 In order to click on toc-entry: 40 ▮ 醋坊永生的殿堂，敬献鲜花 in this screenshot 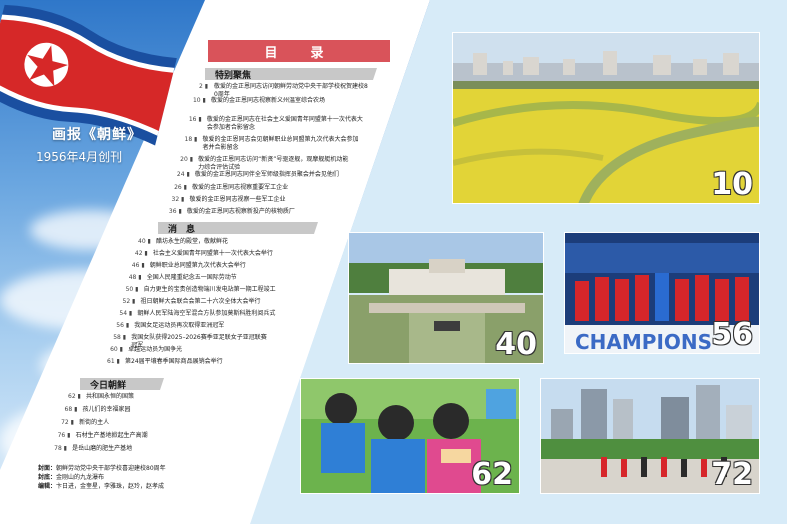, I will do `click(183, 242)`.